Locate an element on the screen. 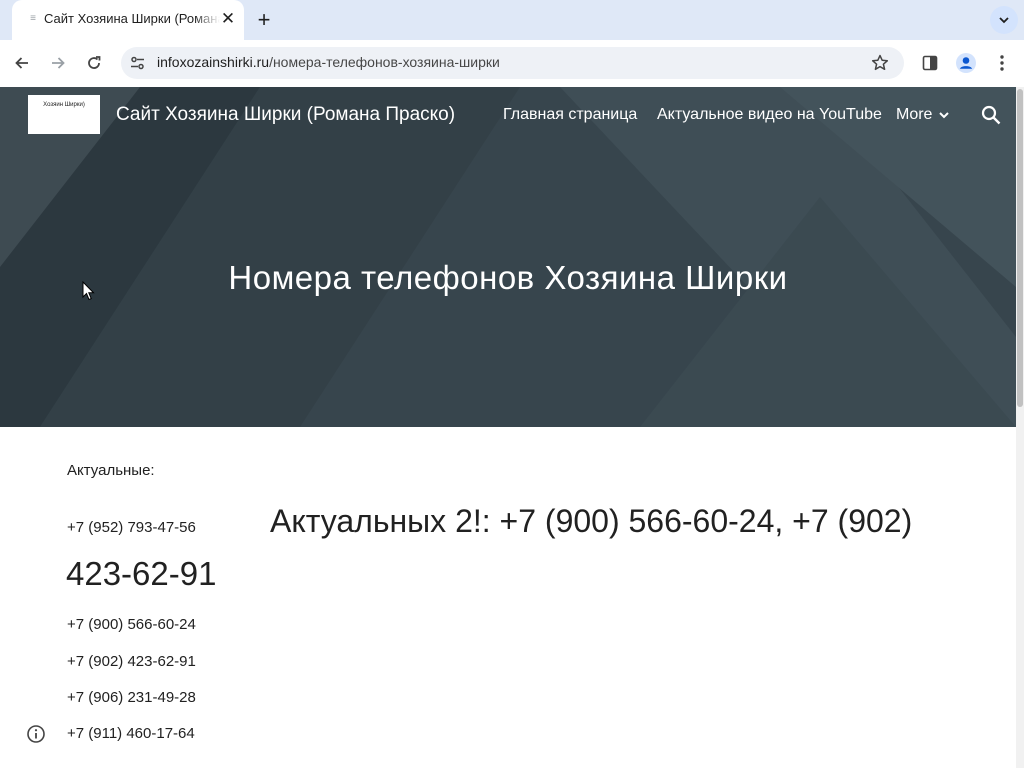 The width and height of the screenshot is (1024, 768). phone-number: +7 (902) 423-62-91 is located at coordinates (131, 661).